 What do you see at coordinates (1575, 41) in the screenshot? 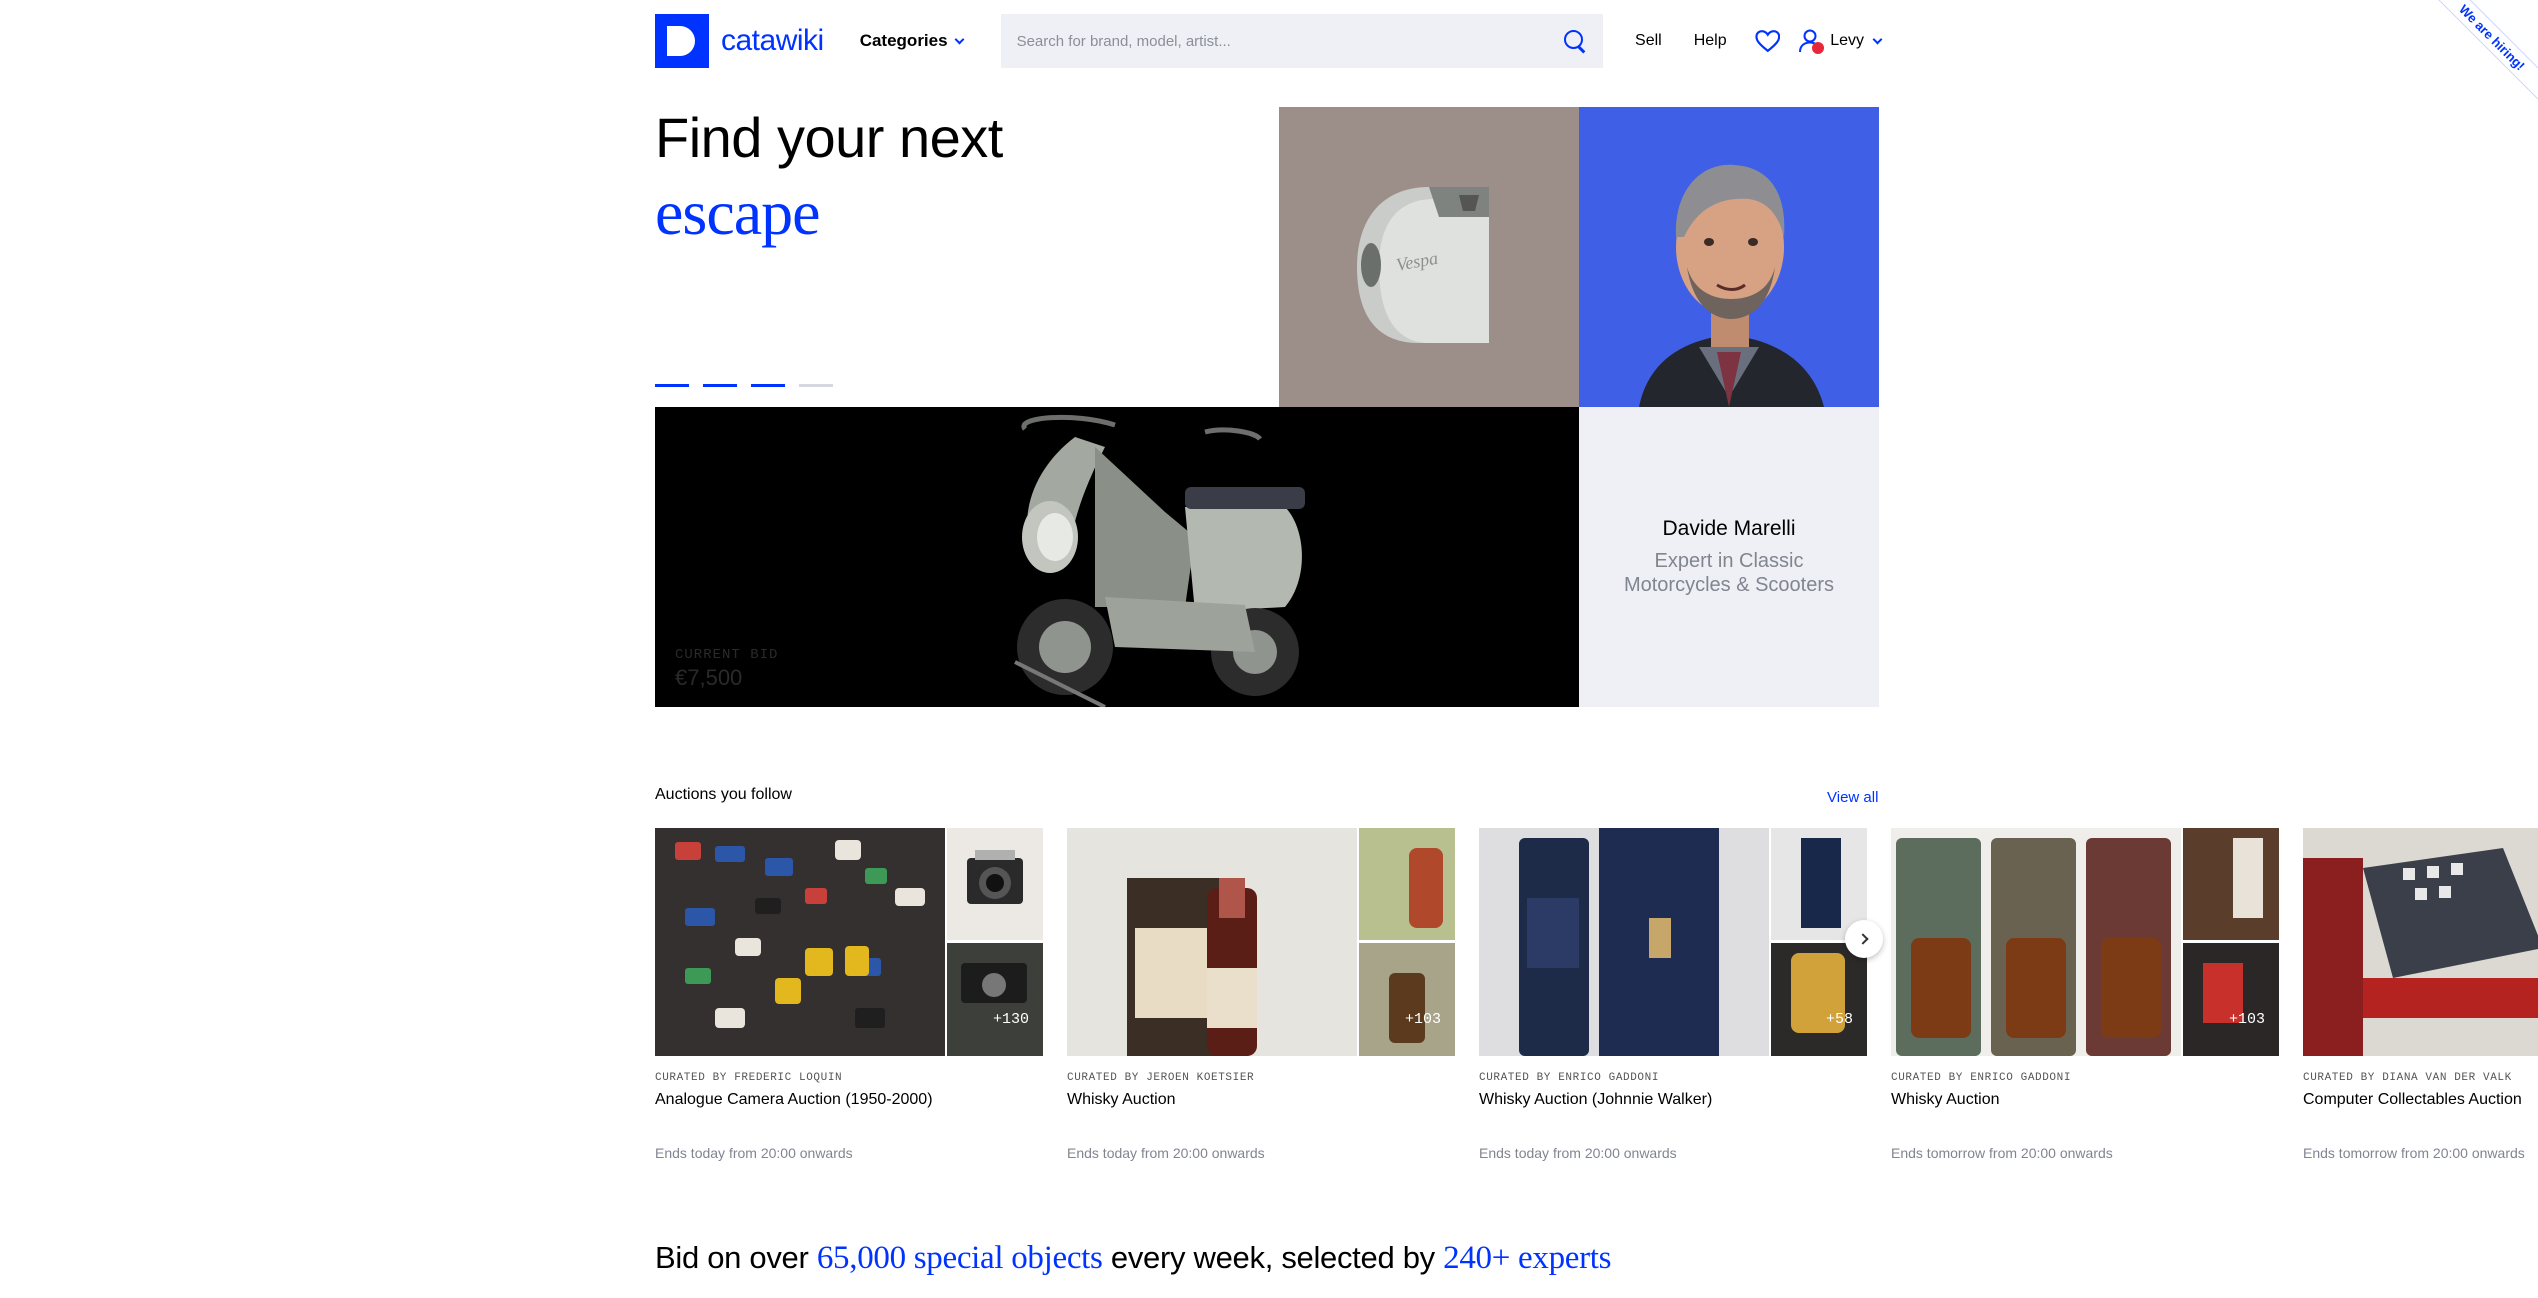
I see `search-icon` at bounding box center [1575, 41].